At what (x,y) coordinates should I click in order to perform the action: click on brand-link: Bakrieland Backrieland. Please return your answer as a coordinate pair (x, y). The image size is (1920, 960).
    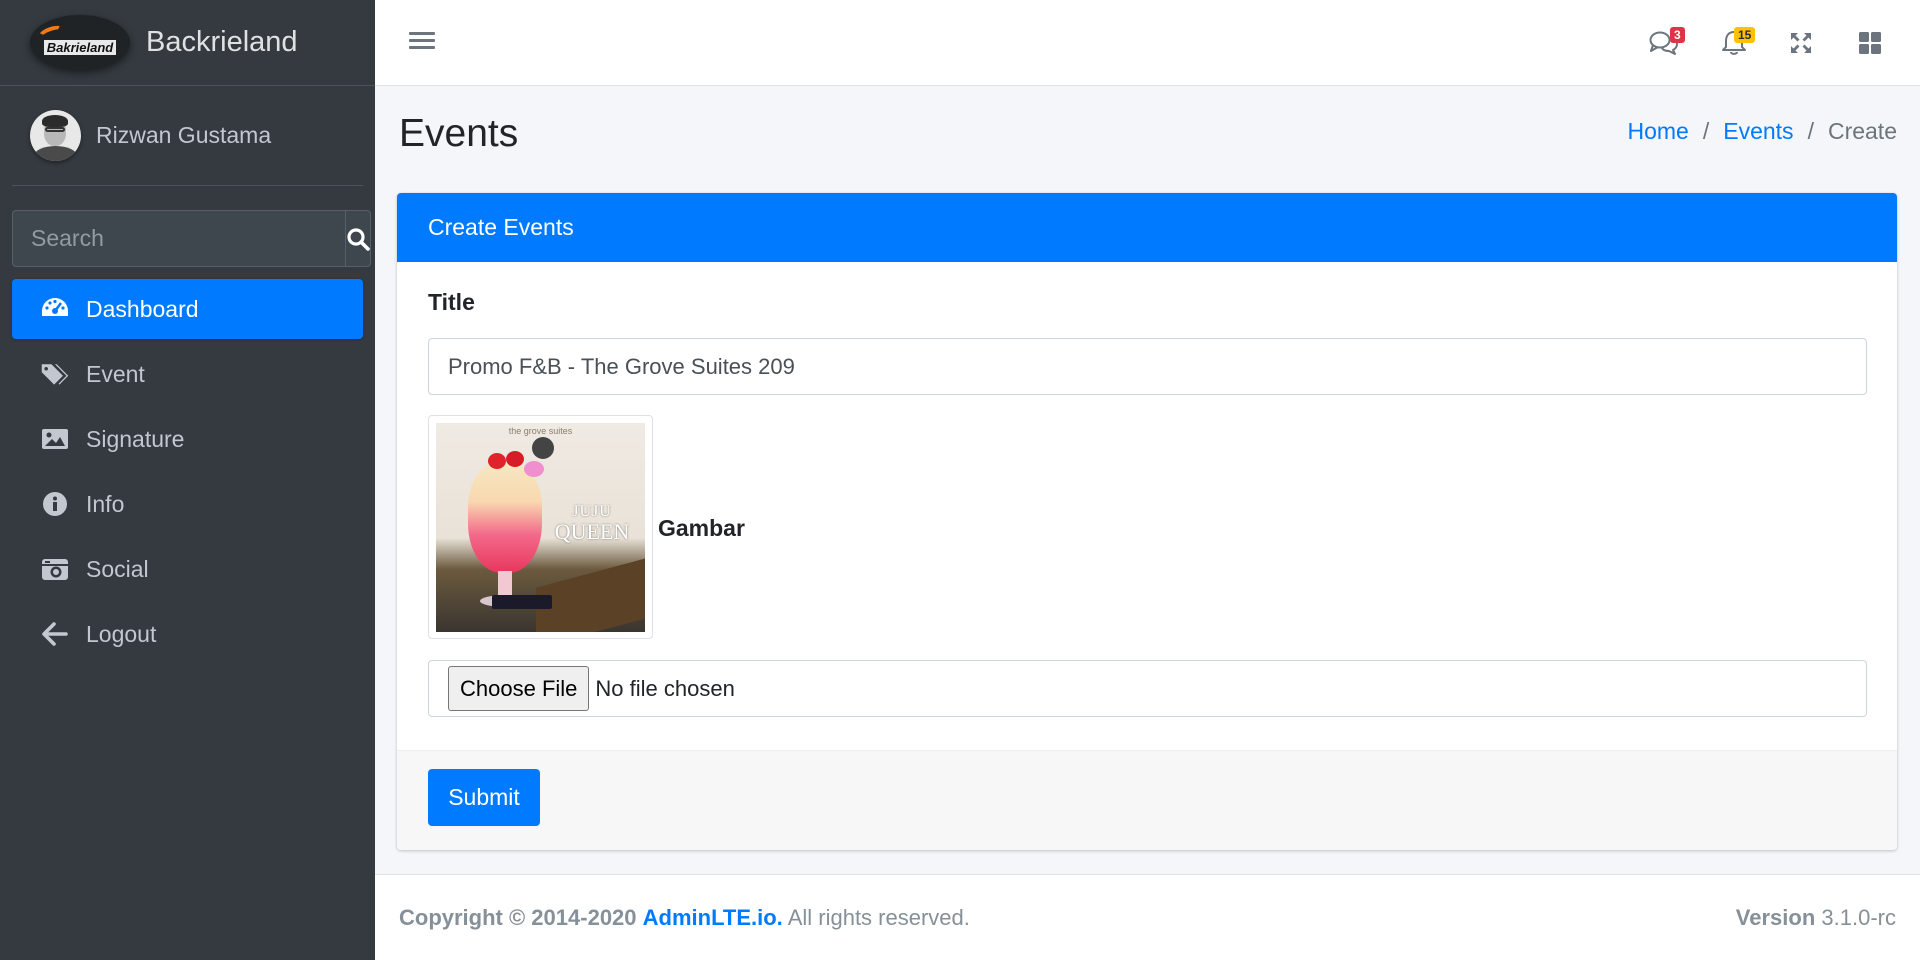
    Looking at the image, I should click on (187, 43).